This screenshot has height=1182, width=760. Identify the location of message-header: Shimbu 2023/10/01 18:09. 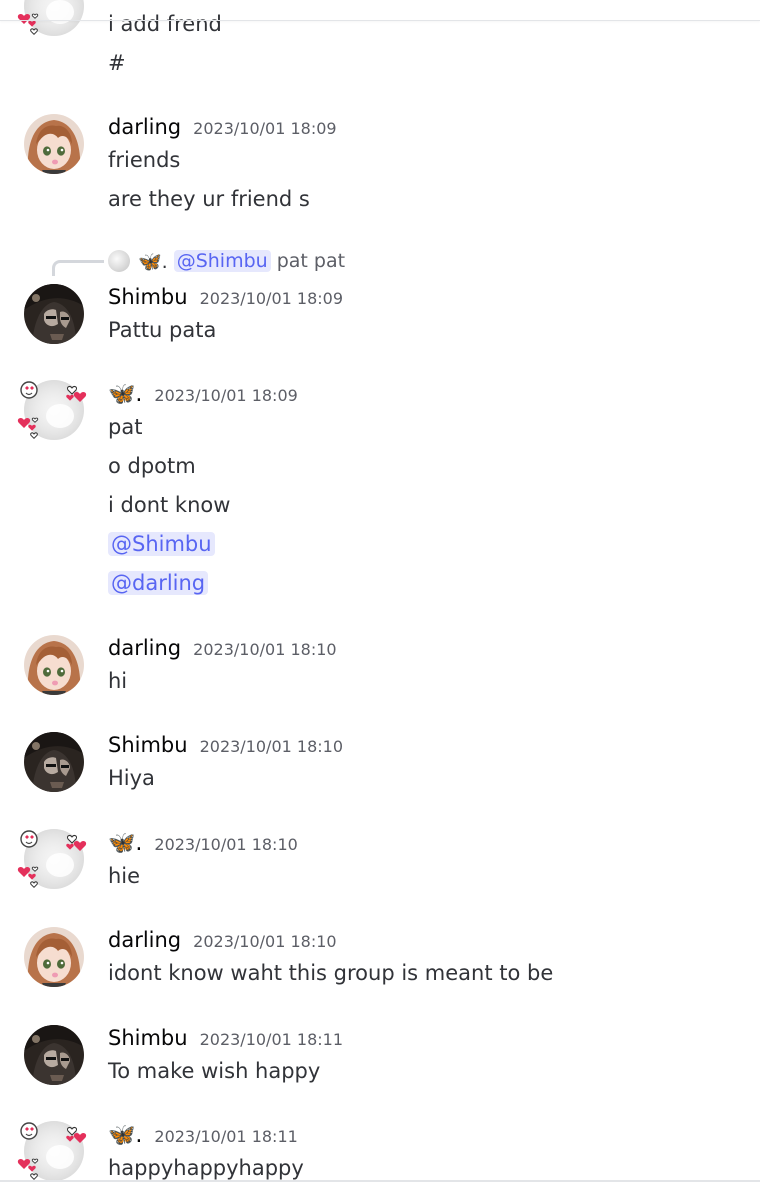
(225, 297).